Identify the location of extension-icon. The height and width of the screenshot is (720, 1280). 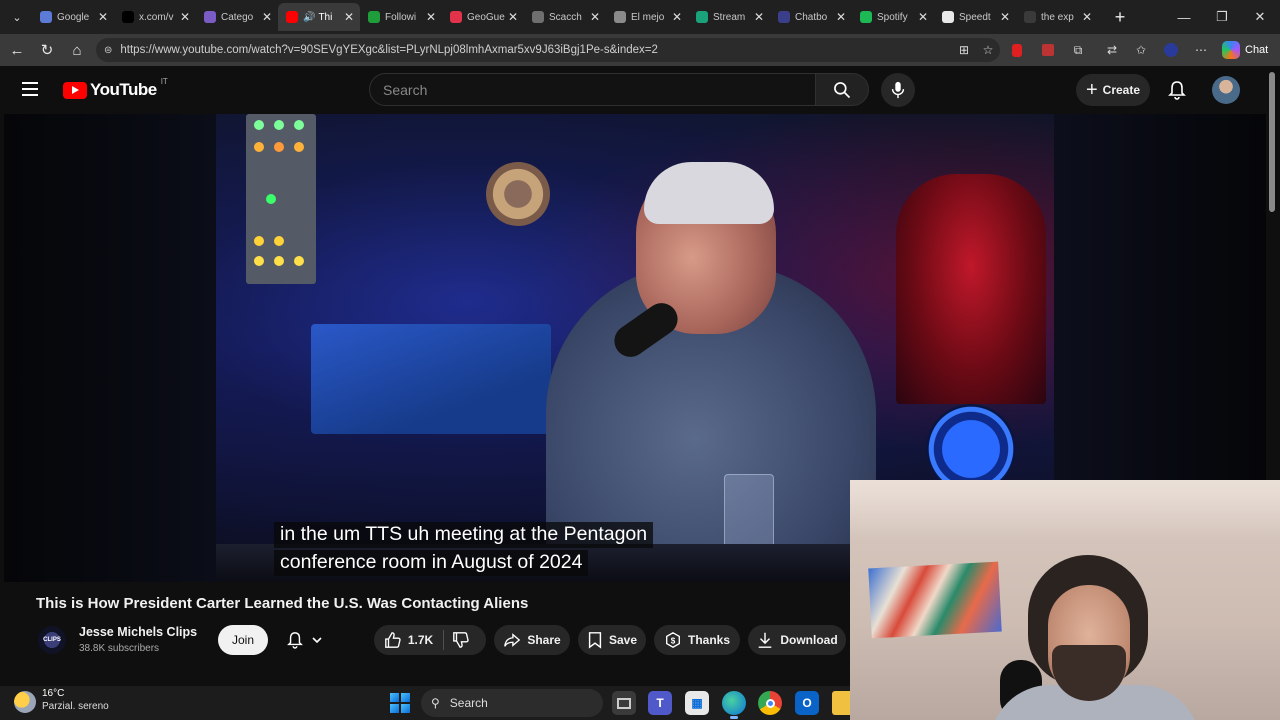
(1048, 50).